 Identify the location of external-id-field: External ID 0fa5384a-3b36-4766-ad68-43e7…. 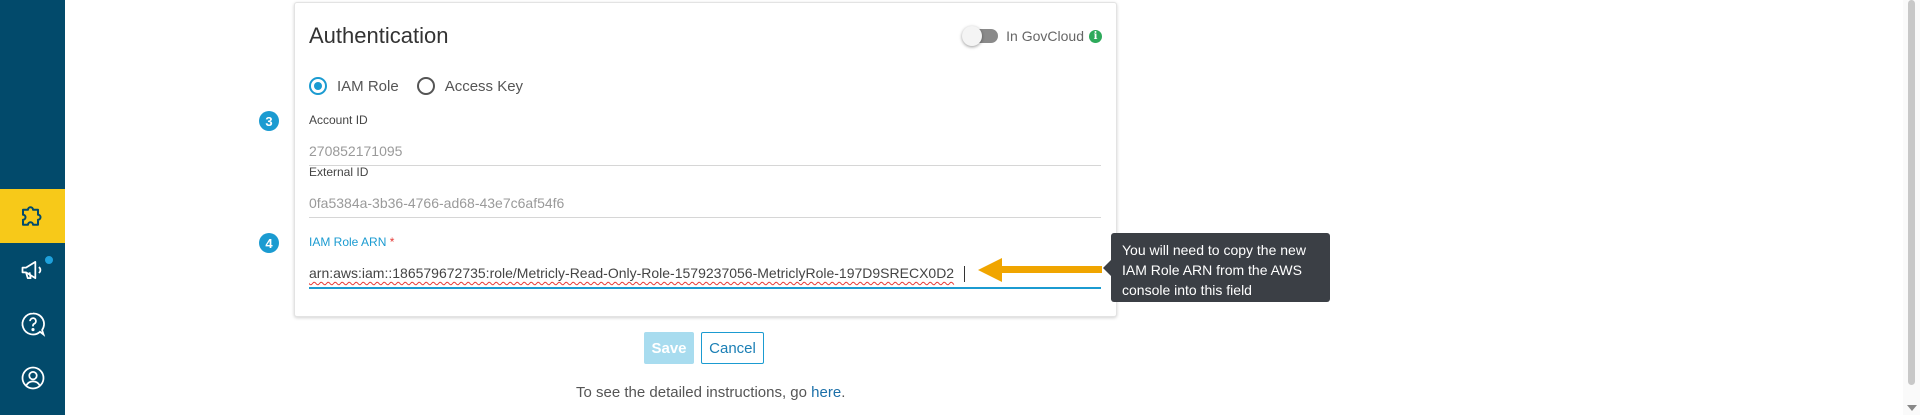
(705, 191).